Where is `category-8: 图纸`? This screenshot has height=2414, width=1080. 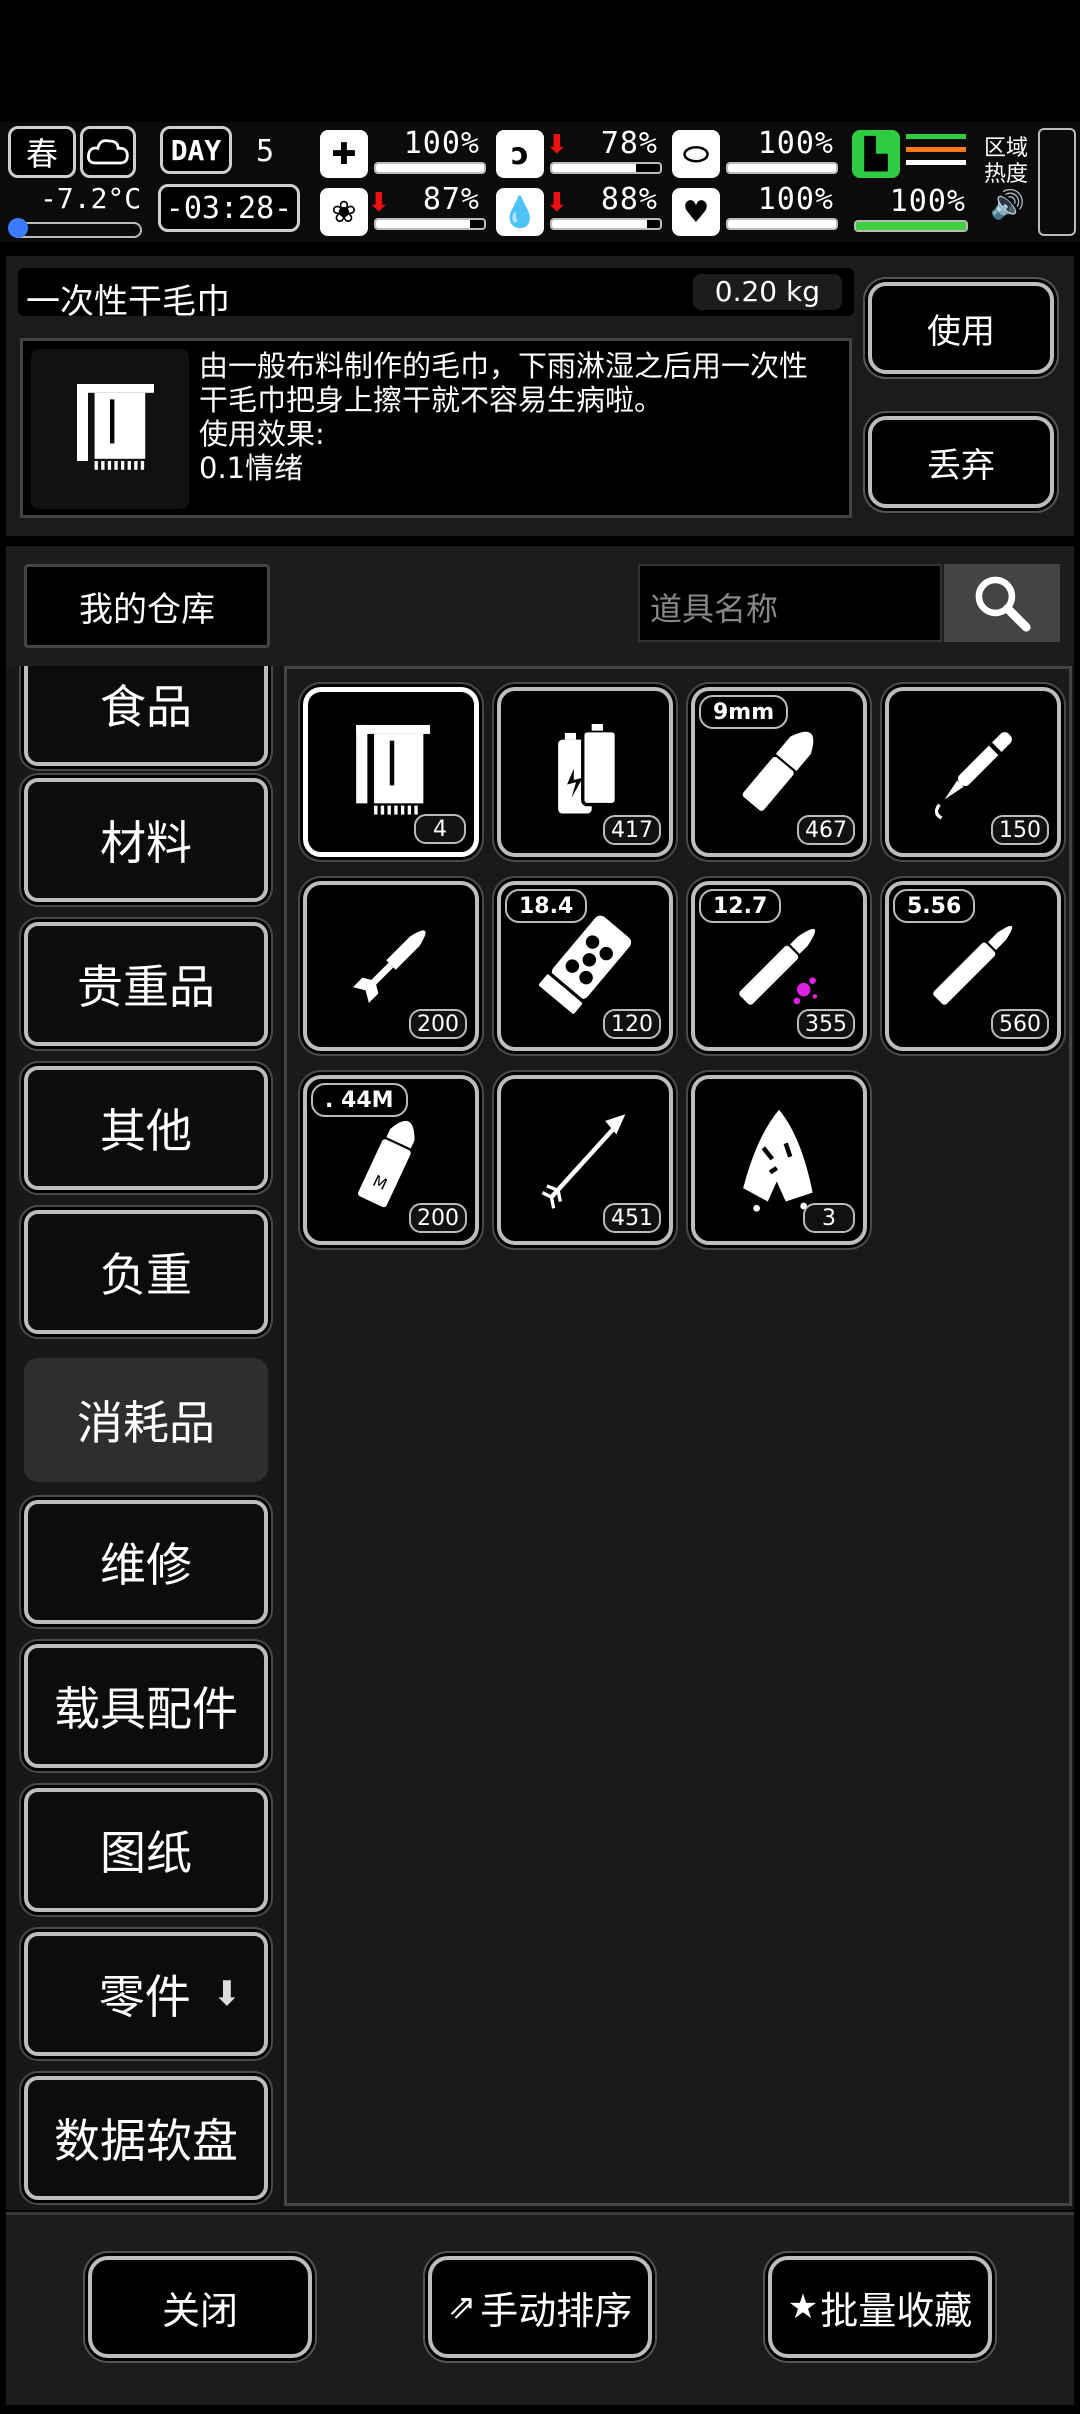 category-8: 图纸 is located at coordinates (146, 1850).